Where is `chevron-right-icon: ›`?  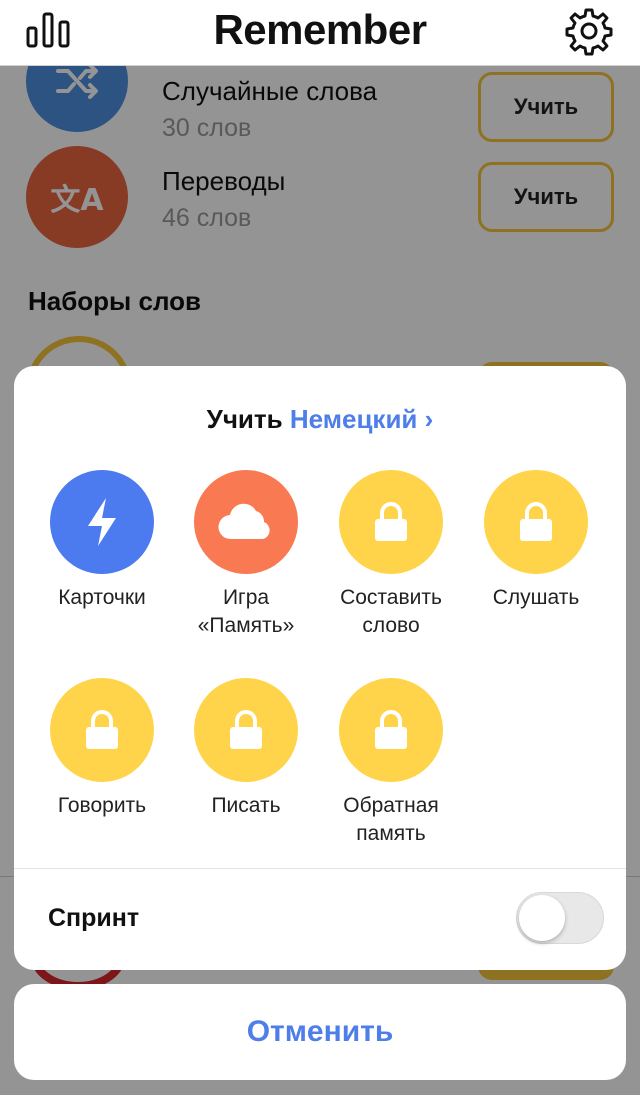
chevron-right-icon: › is located at coordinates (429, 419).